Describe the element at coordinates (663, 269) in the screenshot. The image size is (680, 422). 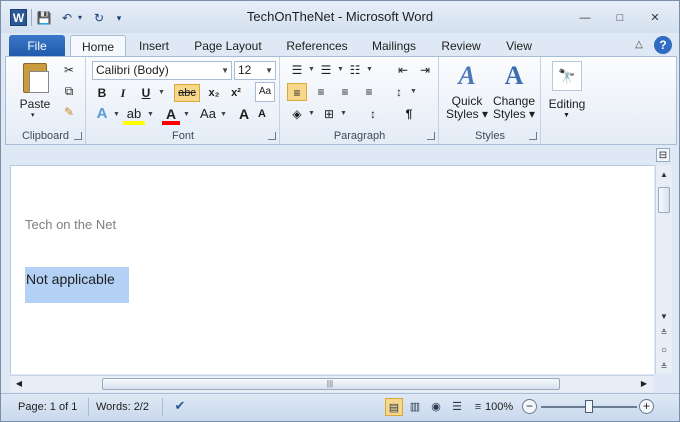
I see `vertical-scrollbar: ▲ ▼ ≛ ○ ≚` at that location.